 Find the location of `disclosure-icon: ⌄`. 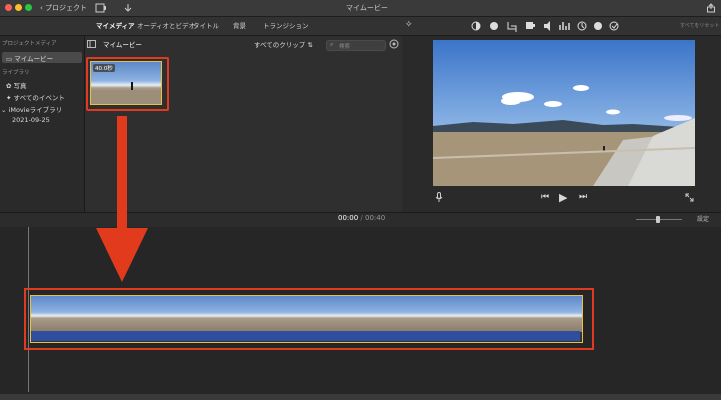

disclosure-icon: ⌄ is located at coordinates (4, 110).